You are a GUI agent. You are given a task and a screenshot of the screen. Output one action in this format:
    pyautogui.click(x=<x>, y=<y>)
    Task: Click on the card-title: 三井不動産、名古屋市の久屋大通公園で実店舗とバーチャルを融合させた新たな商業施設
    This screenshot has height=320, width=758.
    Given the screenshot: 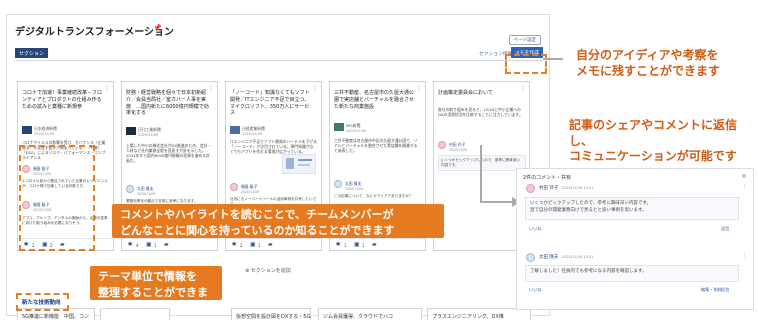 What is the action you would take?
    pyautogui.click(x=376, y=100)
    